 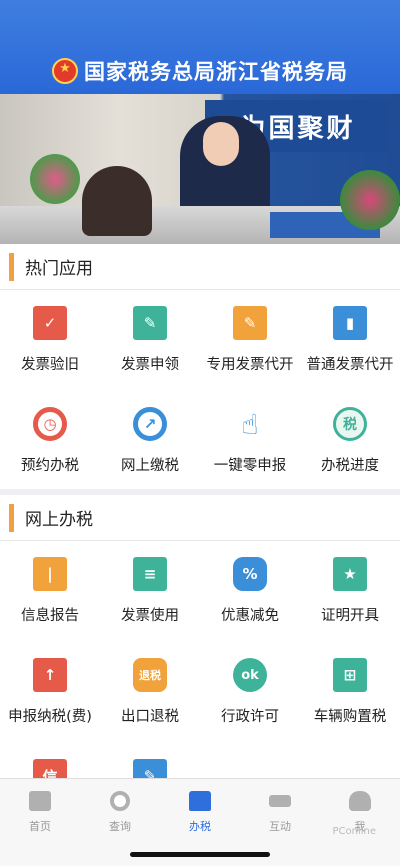 I want to click on app-label: 普通发票代开, so click(x=350, y=365).